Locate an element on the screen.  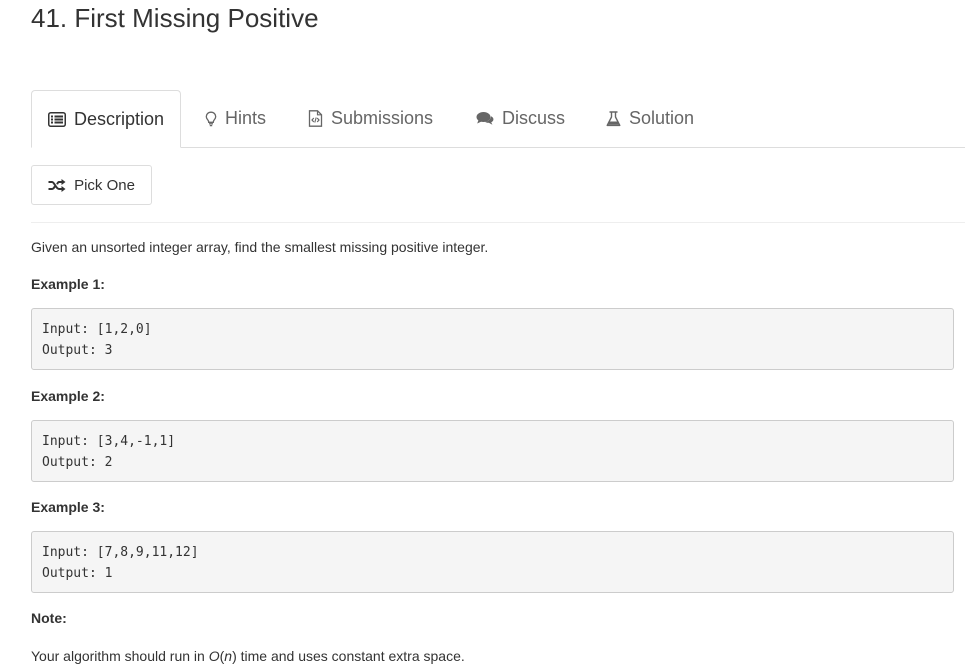
tab-solution: Solution is located at coordinates (650, 118).